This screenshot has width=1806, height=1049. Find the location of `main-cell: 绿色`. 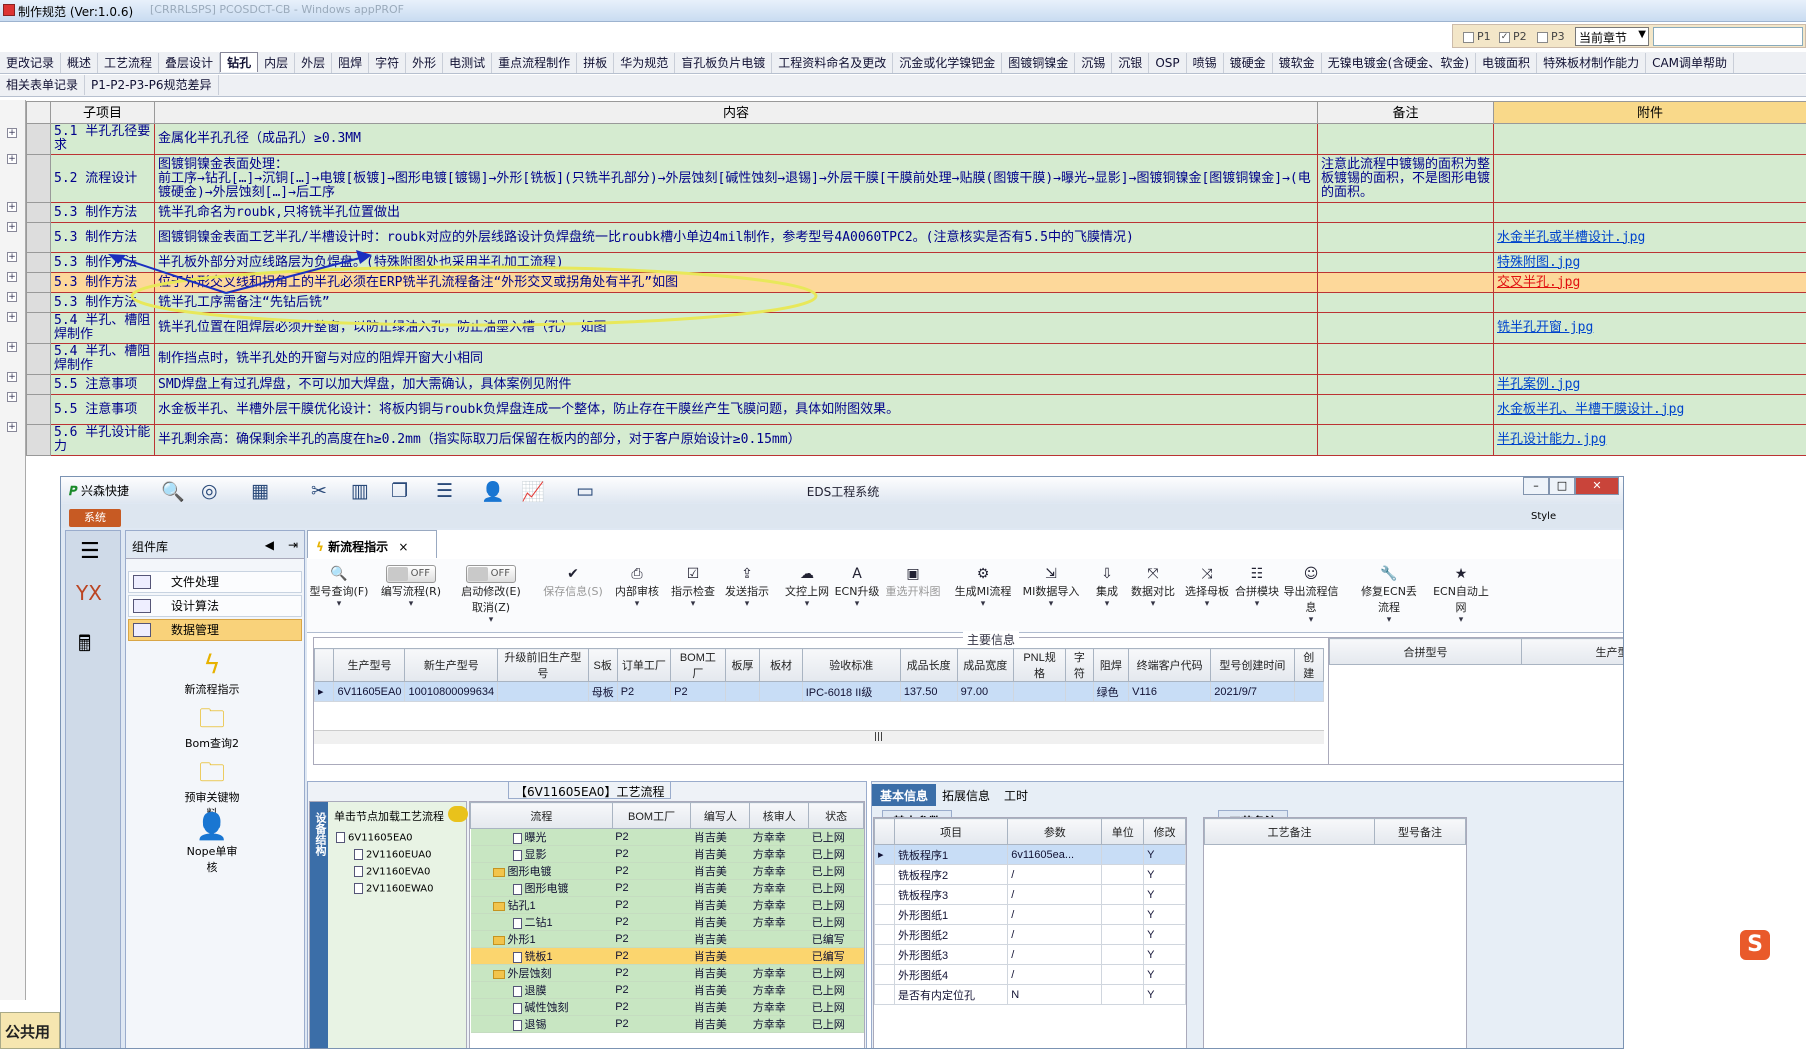

main-cell: 绿色 is located at coordinates (1111, 691).